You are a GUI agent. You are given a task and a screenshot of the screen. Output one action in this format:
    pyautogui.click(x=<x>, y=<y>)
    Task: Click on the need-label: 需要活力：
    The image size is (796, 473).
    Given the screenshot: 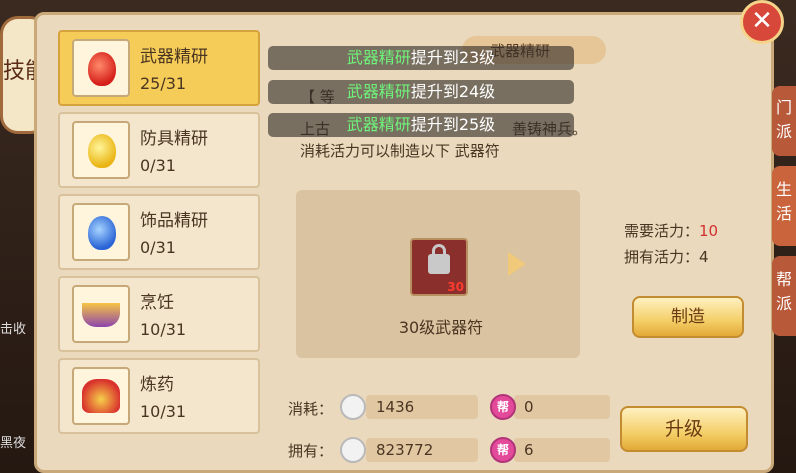 What is the action you would take?
    pyautogui.click(x=662, y=231)
    